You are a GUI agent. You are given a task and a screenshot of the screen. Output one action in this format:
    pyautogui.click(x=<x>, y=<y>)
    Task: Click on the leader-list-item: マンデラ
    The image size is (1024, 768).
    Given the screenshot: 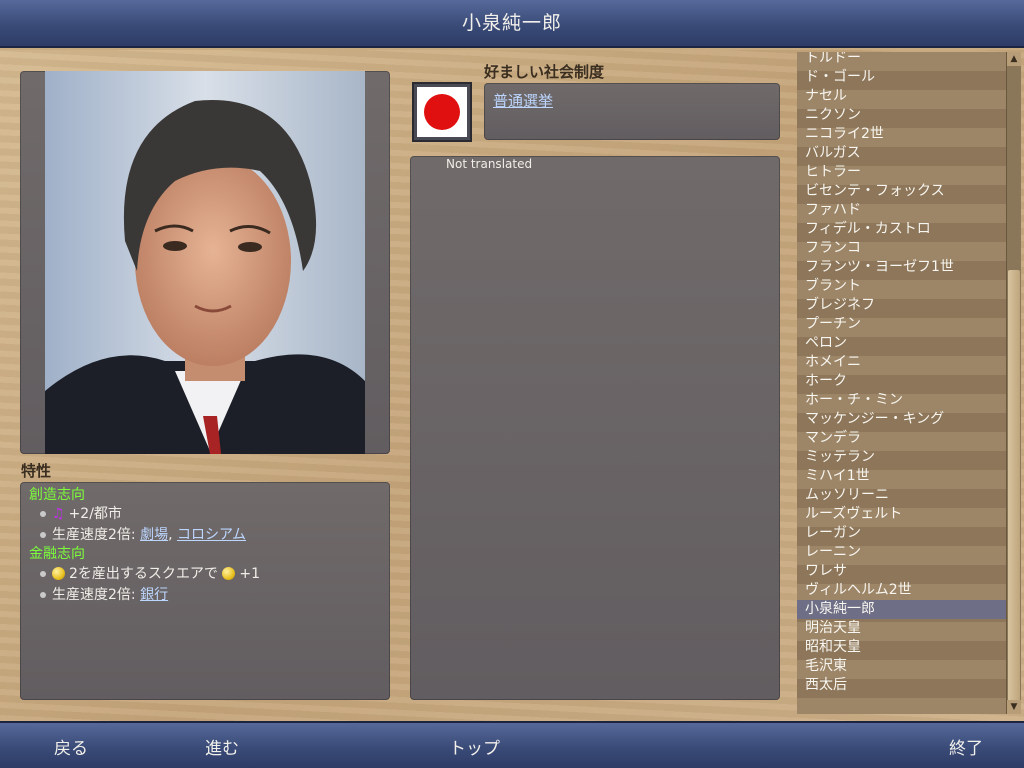 What is the action you would take?
    pyautogui.click(x=901, y=438)
    